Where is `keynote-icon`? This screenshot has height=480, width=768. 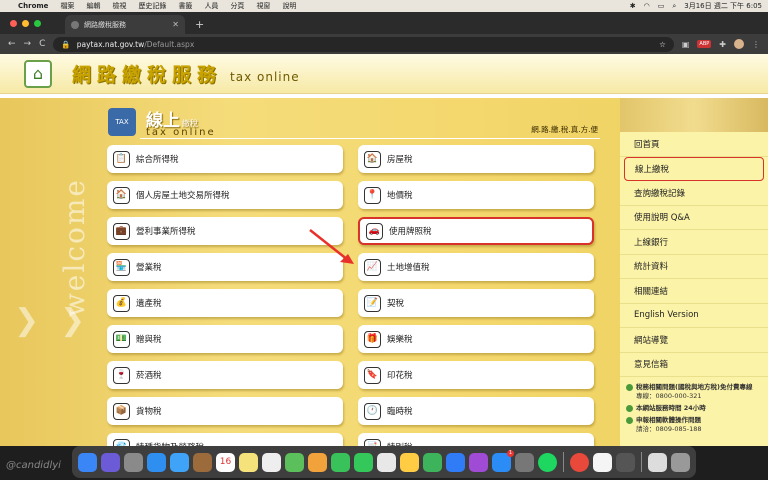
keynote-icon is located at coordinates (455, 462).